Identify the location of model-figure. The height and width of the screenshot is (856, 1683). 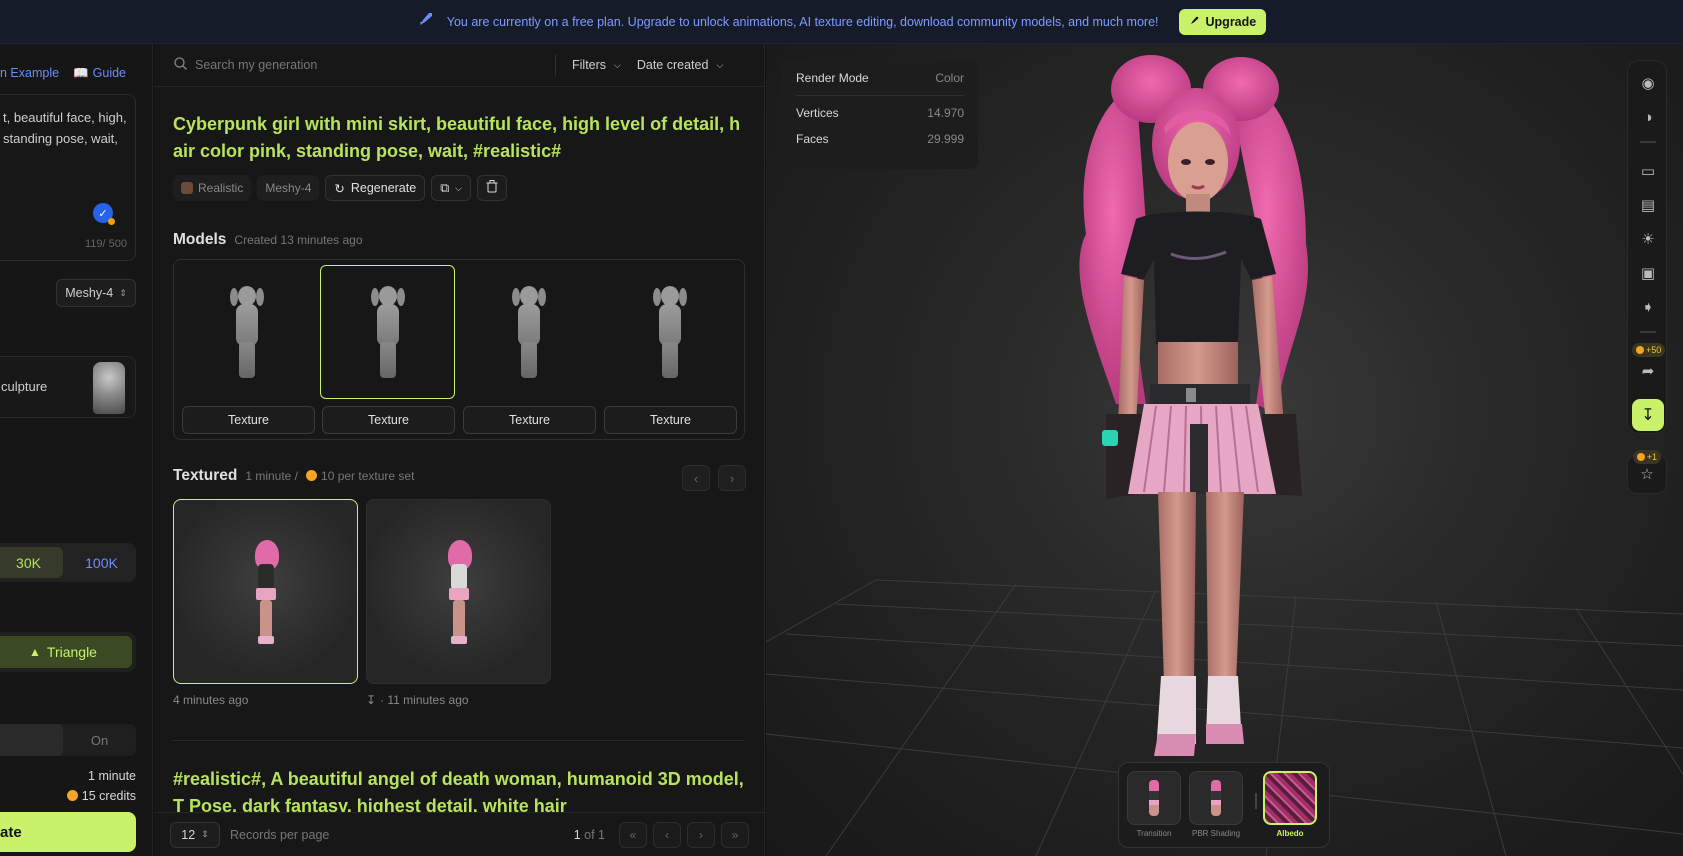
(528, 332).